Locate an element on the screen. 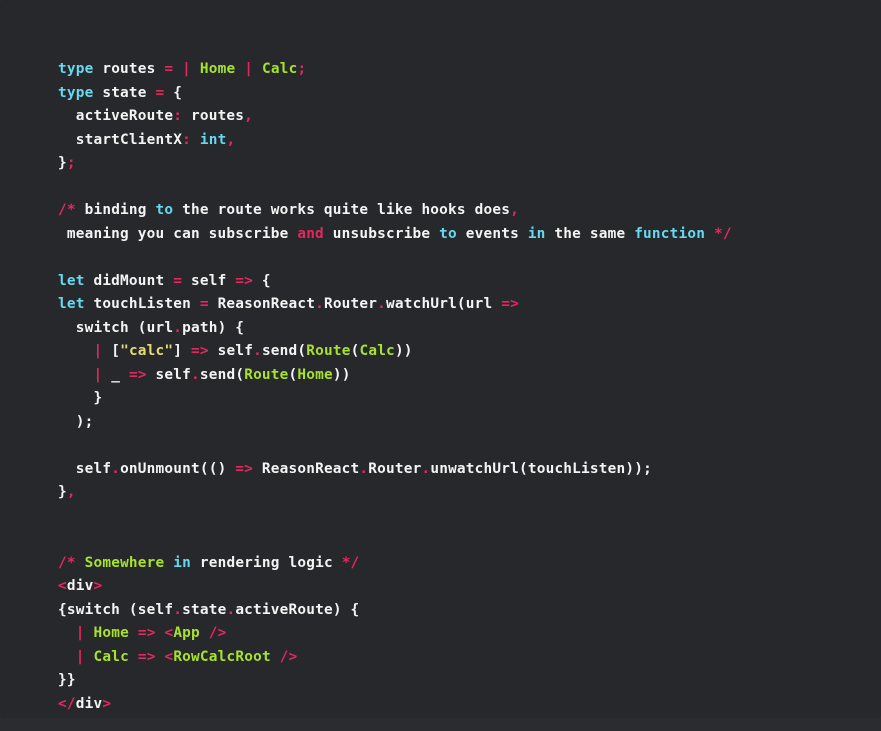  code-token: }} is located at coordinates (67, 680).